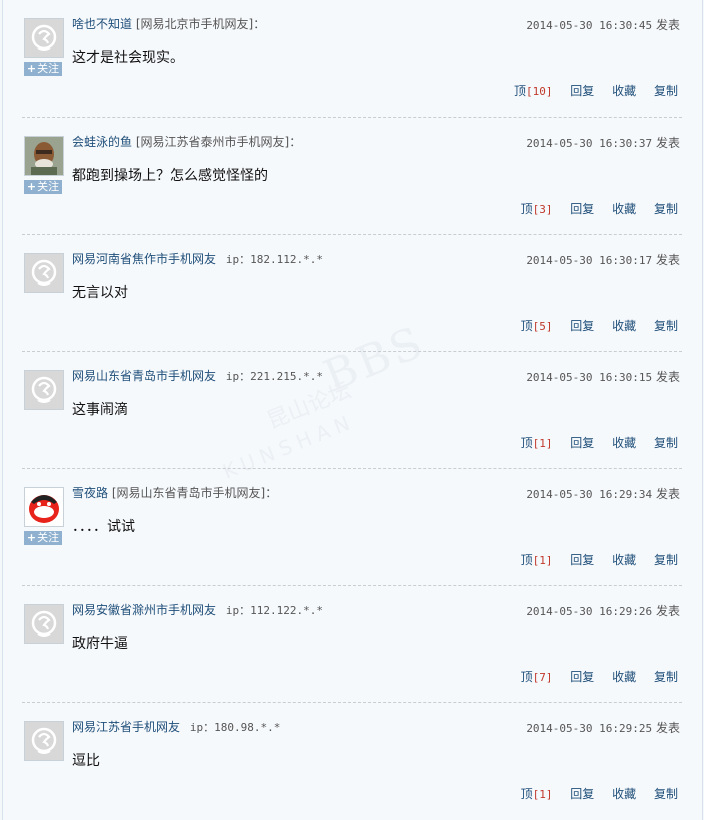 The width and height of the screenshot is (704, 820). I want to click on username-link: 雪夜路, so click(90, 493).